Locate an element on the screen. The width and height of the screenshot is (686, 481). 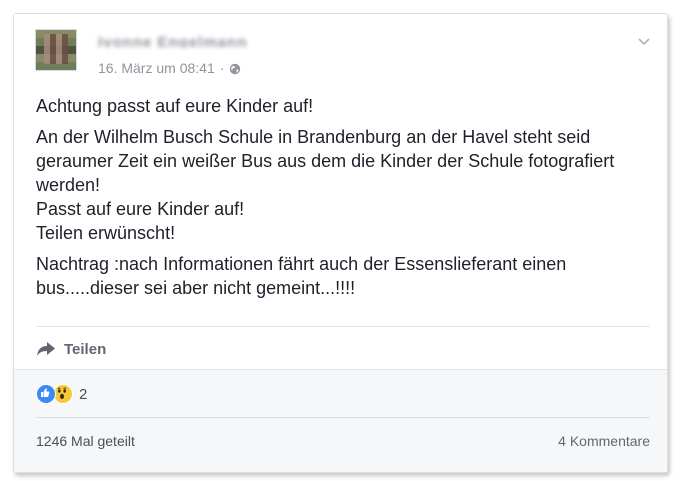
post-meta: 16. März um 08:41 · is located at coordinates (169, 68).